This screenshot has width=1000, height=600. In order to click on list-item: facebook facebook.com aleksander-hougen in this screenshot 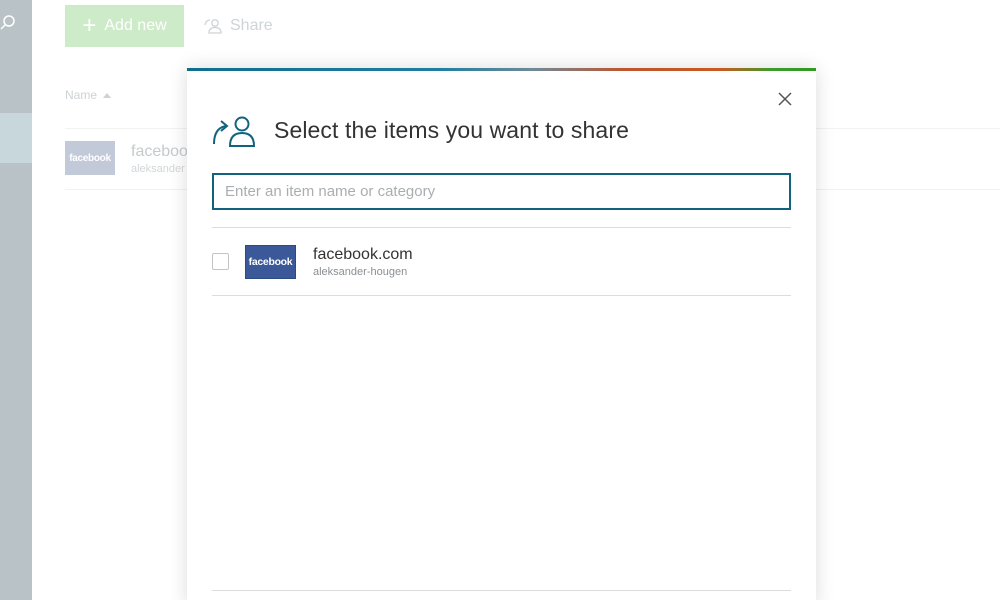, I will do `click(501, 262)`.